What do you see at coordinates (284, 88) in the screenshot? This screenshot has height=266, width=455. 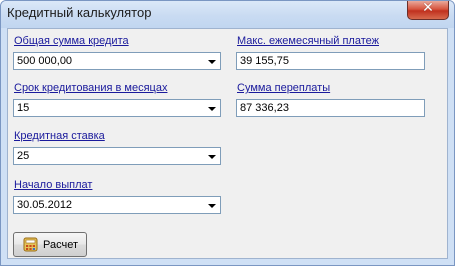 I see `overpayment-label: Сумма переплаты` at bounding box center [284, 88].